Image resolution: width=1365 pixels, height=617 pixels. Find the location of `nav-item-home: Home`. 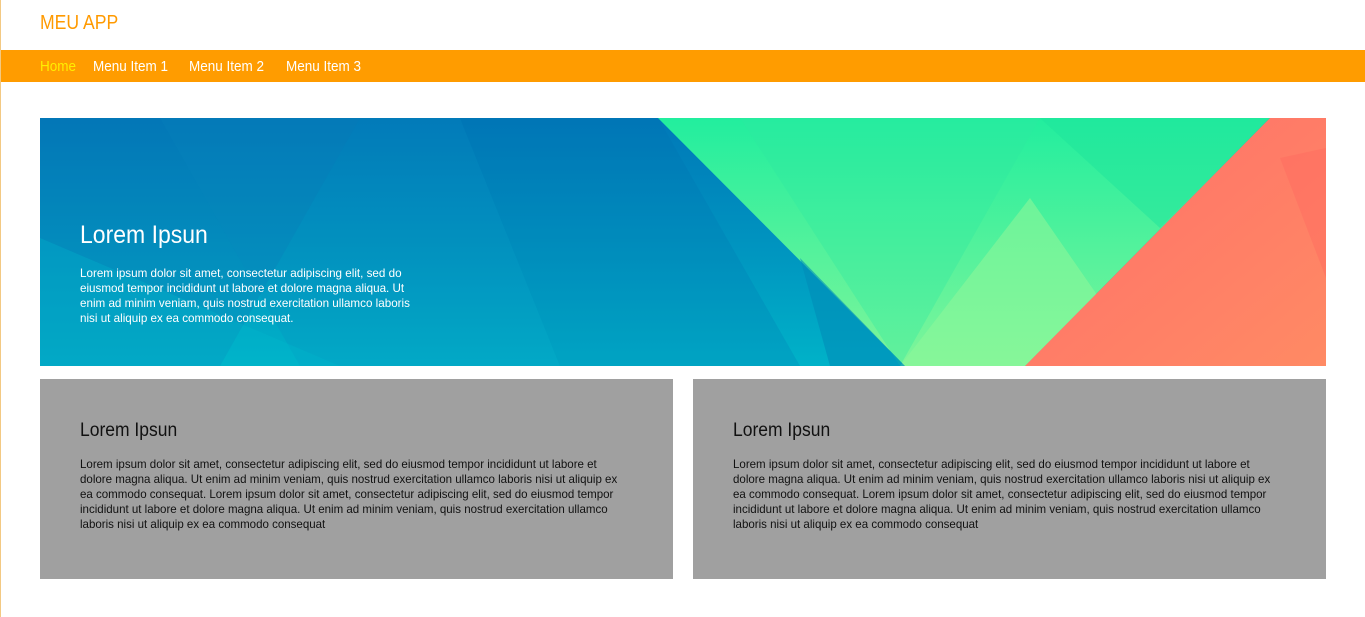

nav-item-home: Home is located at coordinates (58, 66).